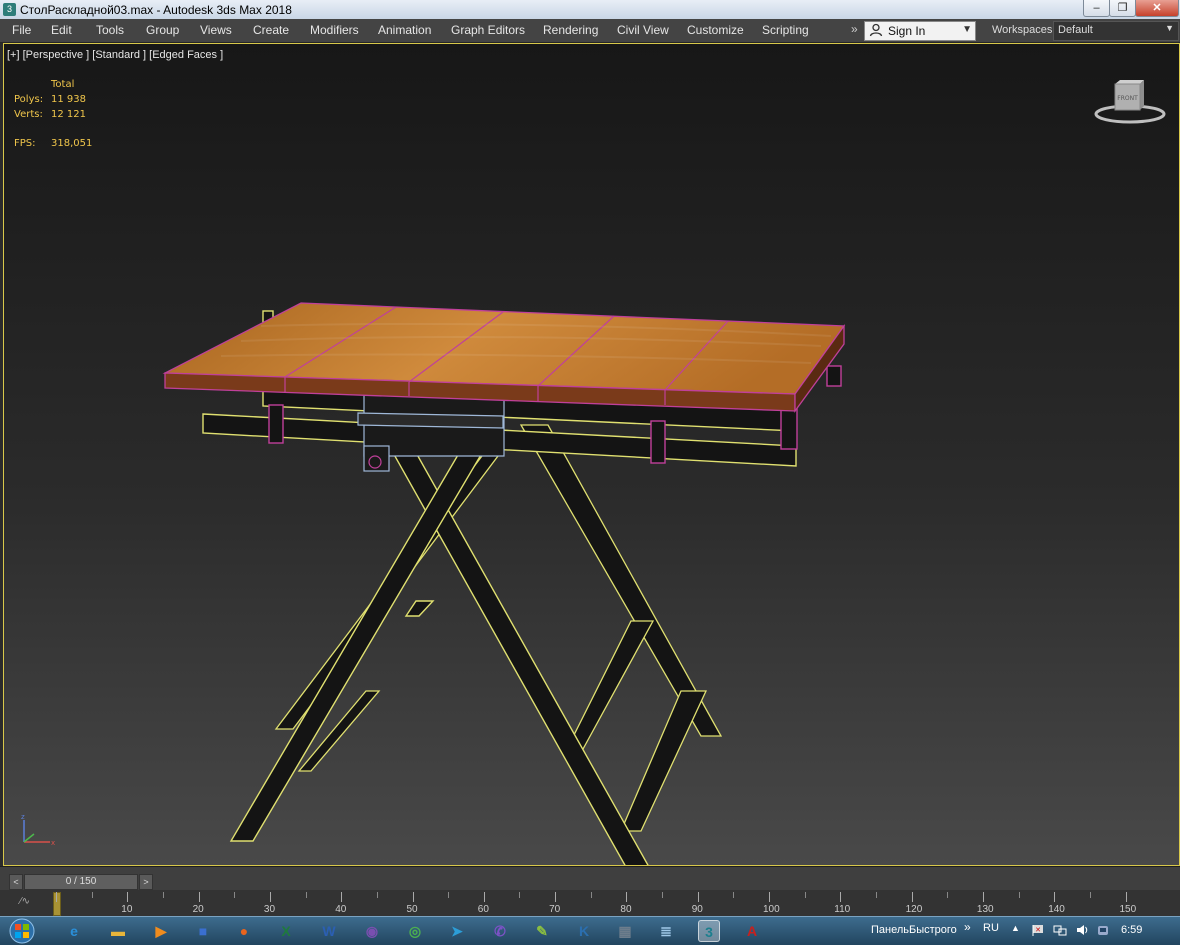  Describe the element at coordinates (914, 909) in the screenshot. I see `track-tick-label: 120` at that location.